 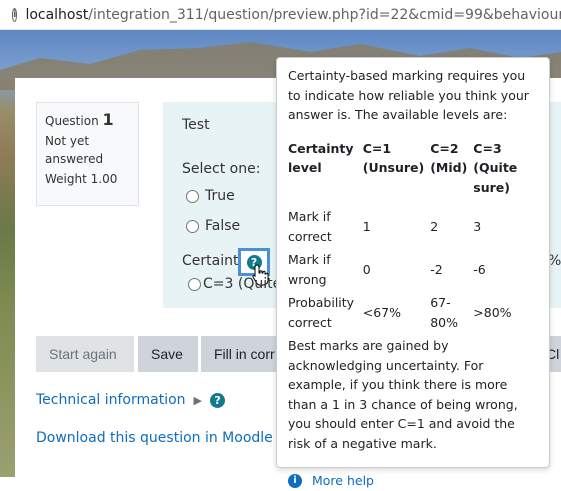 What do you see at coordinates (221, 169) in the screenshot?
I see `select-one-prompt: Select one:` at bounding box center [221, 169].